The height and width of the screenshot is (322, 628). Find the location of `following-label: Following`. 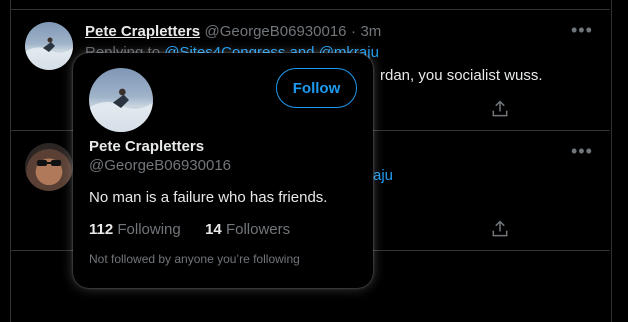

following-label: Following is located at coordinates (149, 229).